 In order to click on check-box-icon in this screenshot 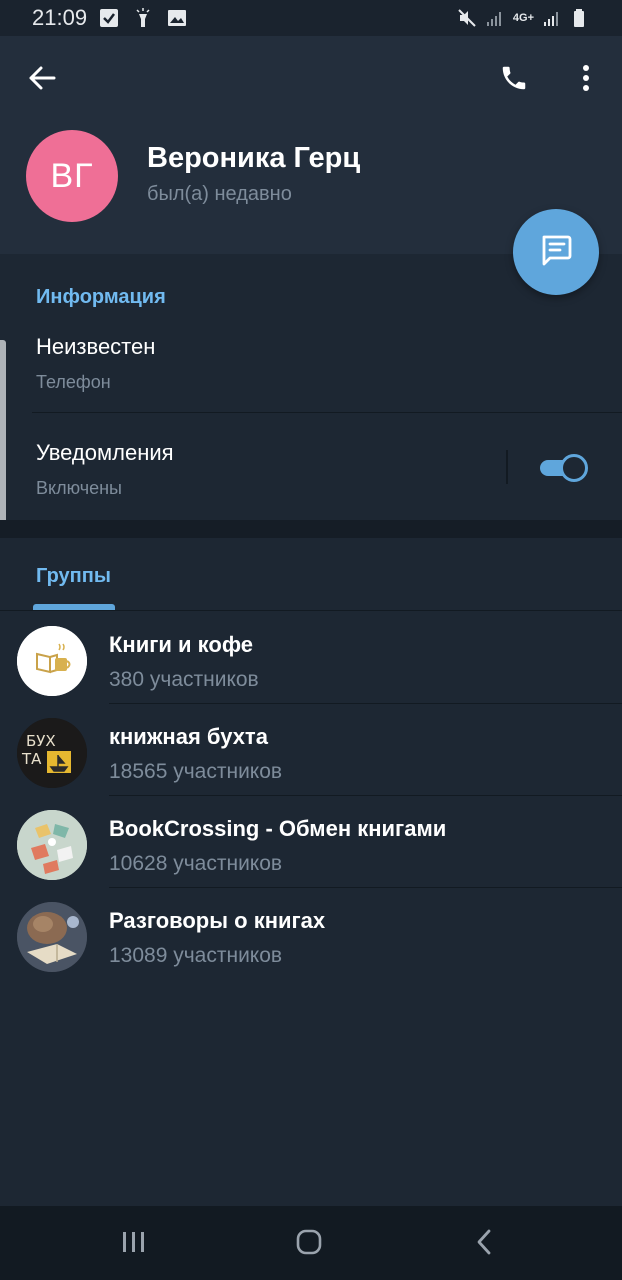, I will do `click(109, 18)`.